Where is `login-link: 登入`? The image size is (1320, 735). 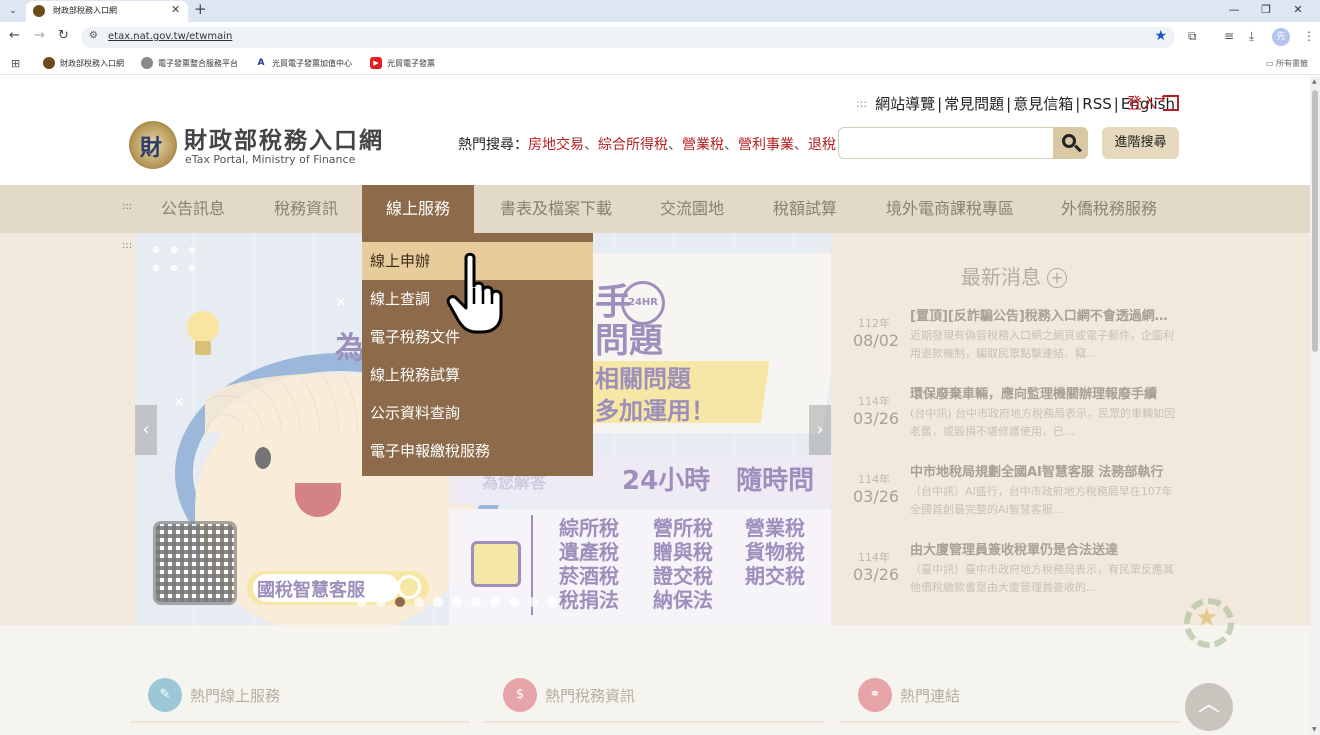 login-link: 登入 is located at coordinates (1153, 102).